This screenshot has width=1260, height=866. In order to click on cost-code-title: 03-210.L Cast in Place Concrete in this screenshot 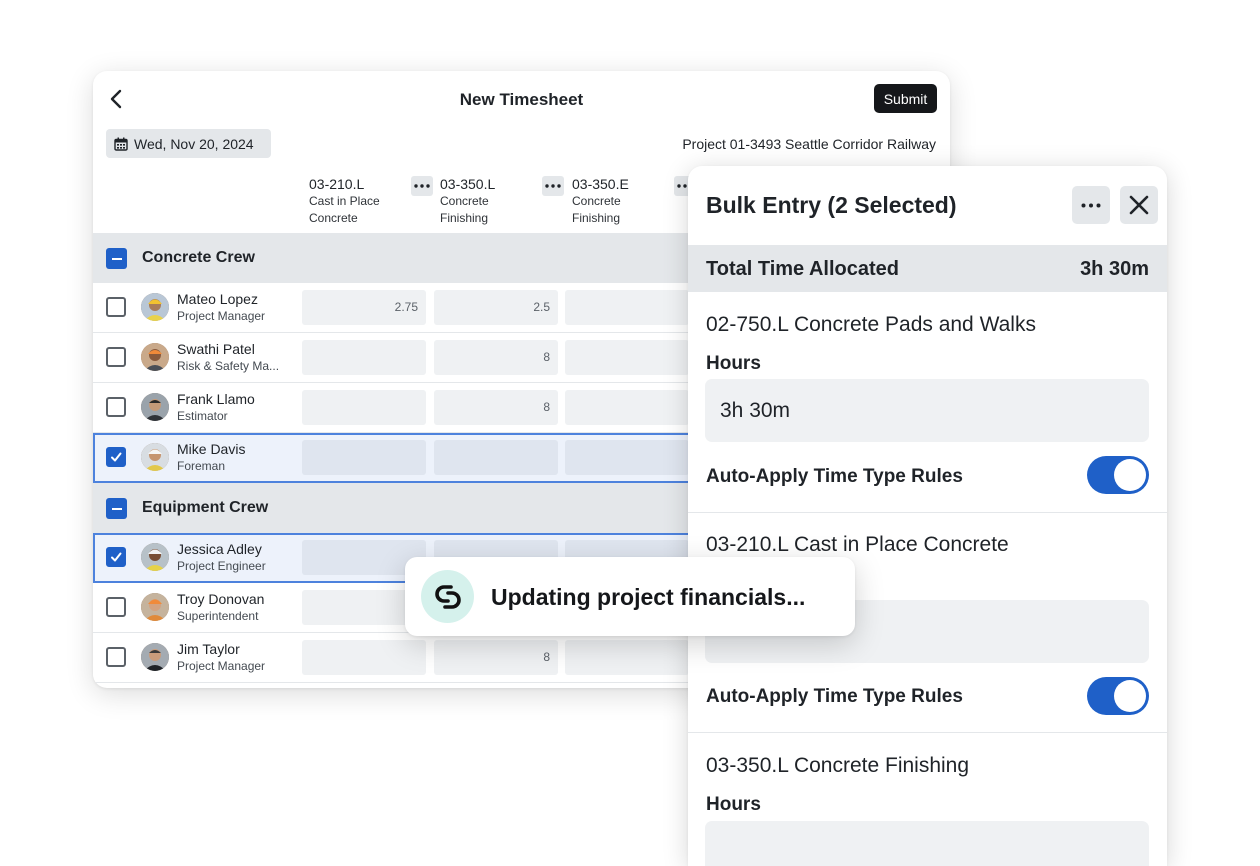, I will do `click(857, 544)`.